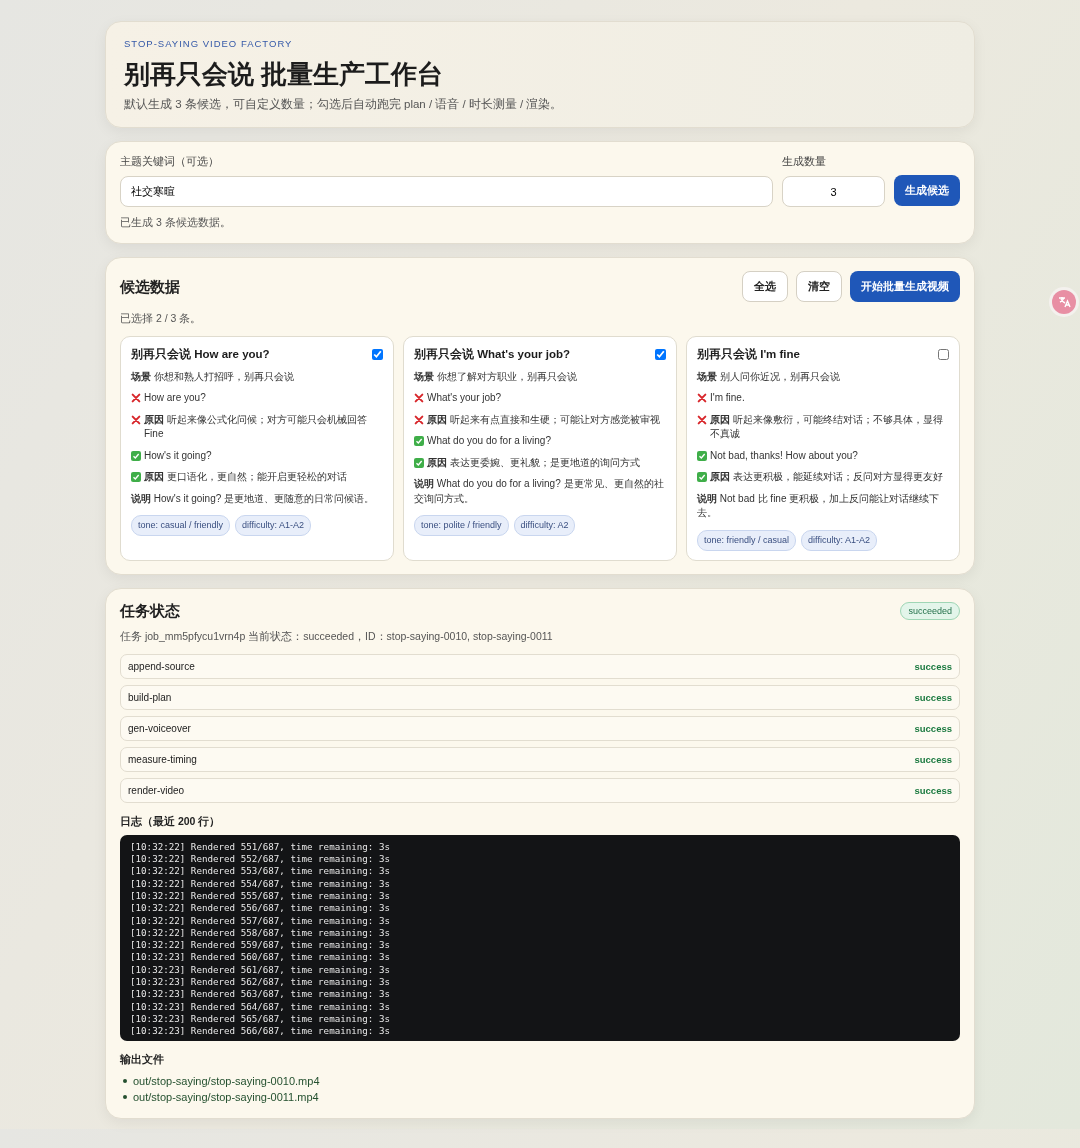 The width and height of the screenshot is (1080, 1148). I want to click on log-line: [10:32:22] Rendered 559/687, time remaining: 3s, so click(260, 945).